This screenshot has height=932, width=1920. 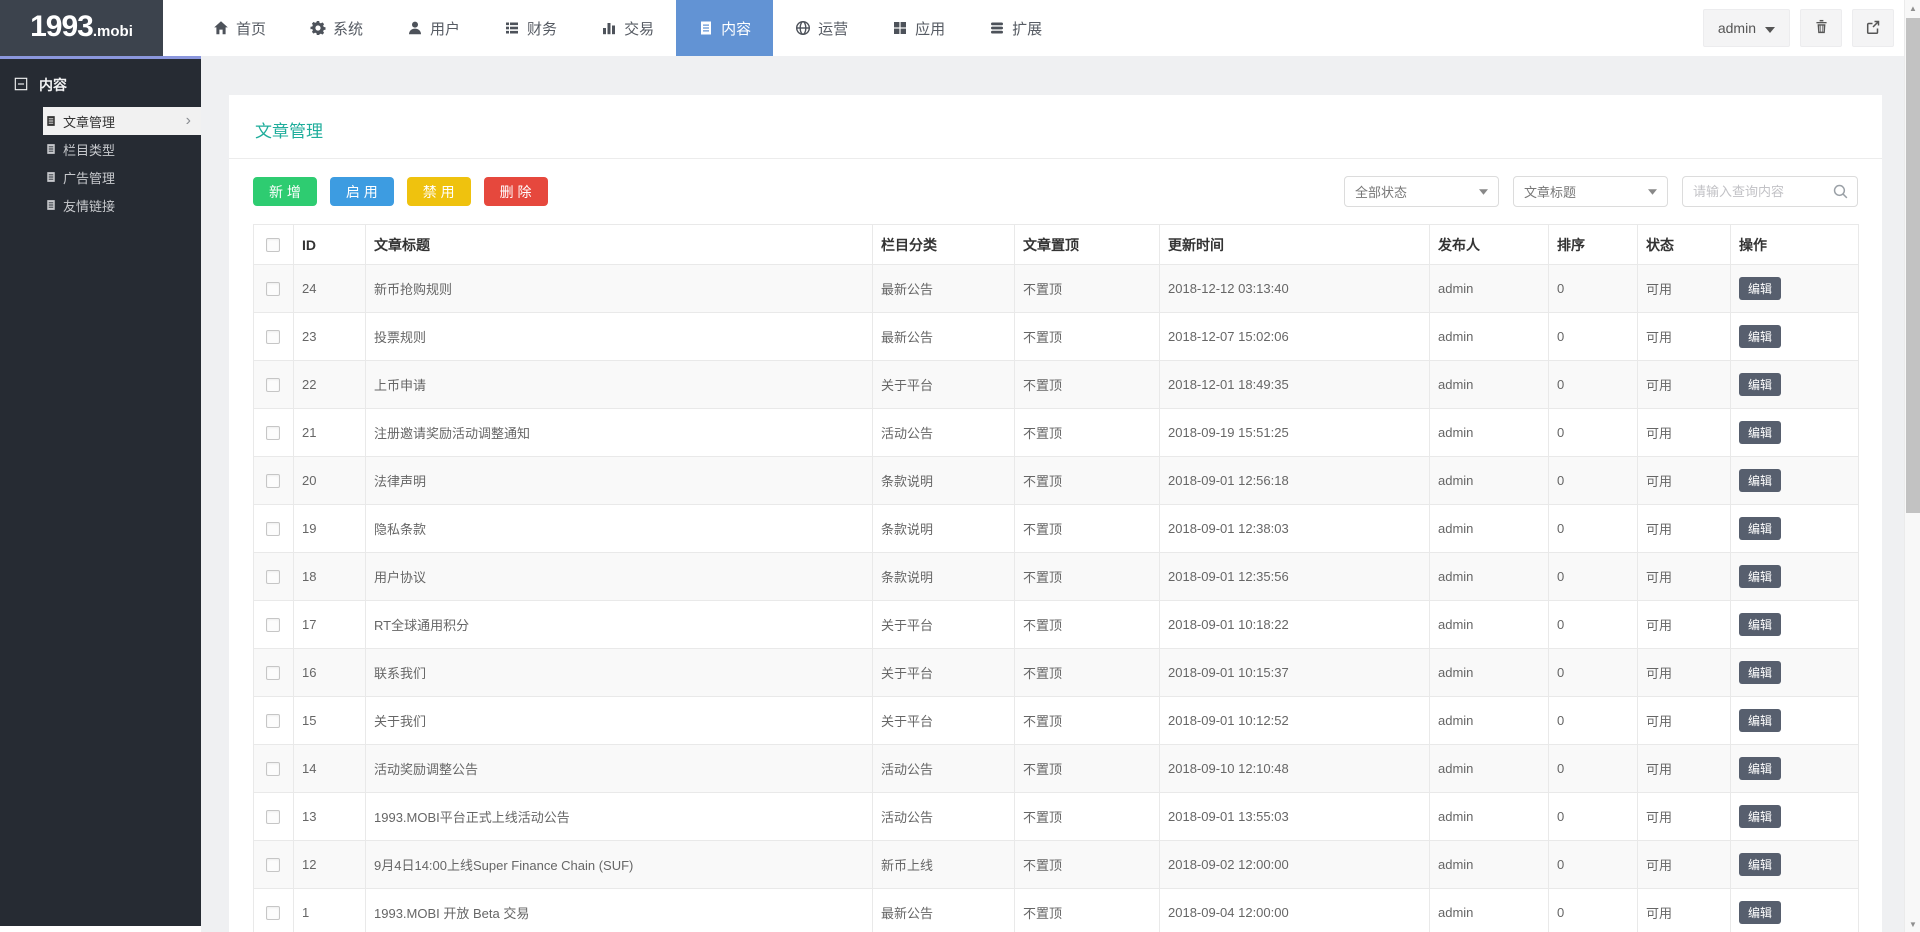 I want to click on scrollbar-thumb, so click(x=1913, y=265).